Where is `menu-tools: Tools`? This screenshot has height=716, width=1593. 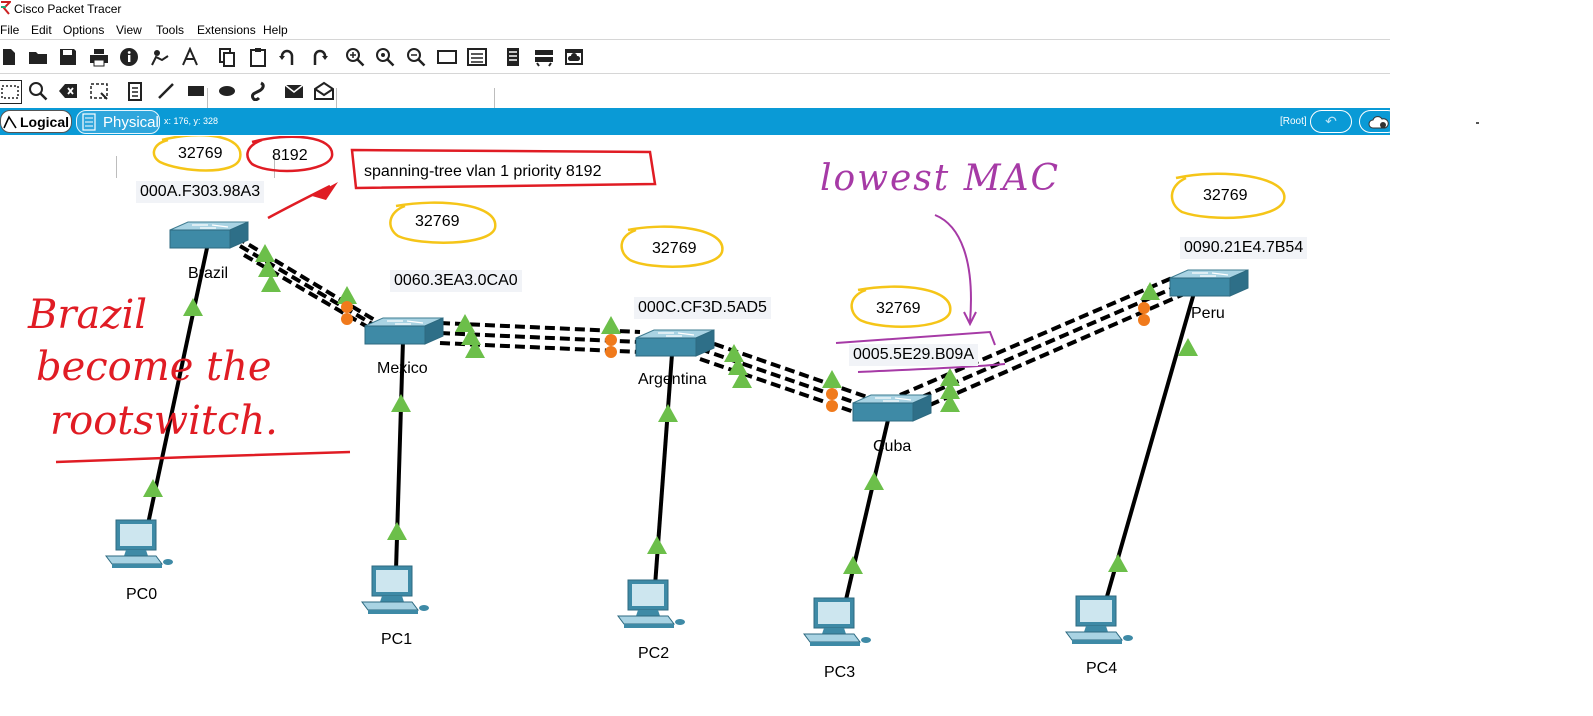 menu-tools: Tools is located at coordinates (170, 30).